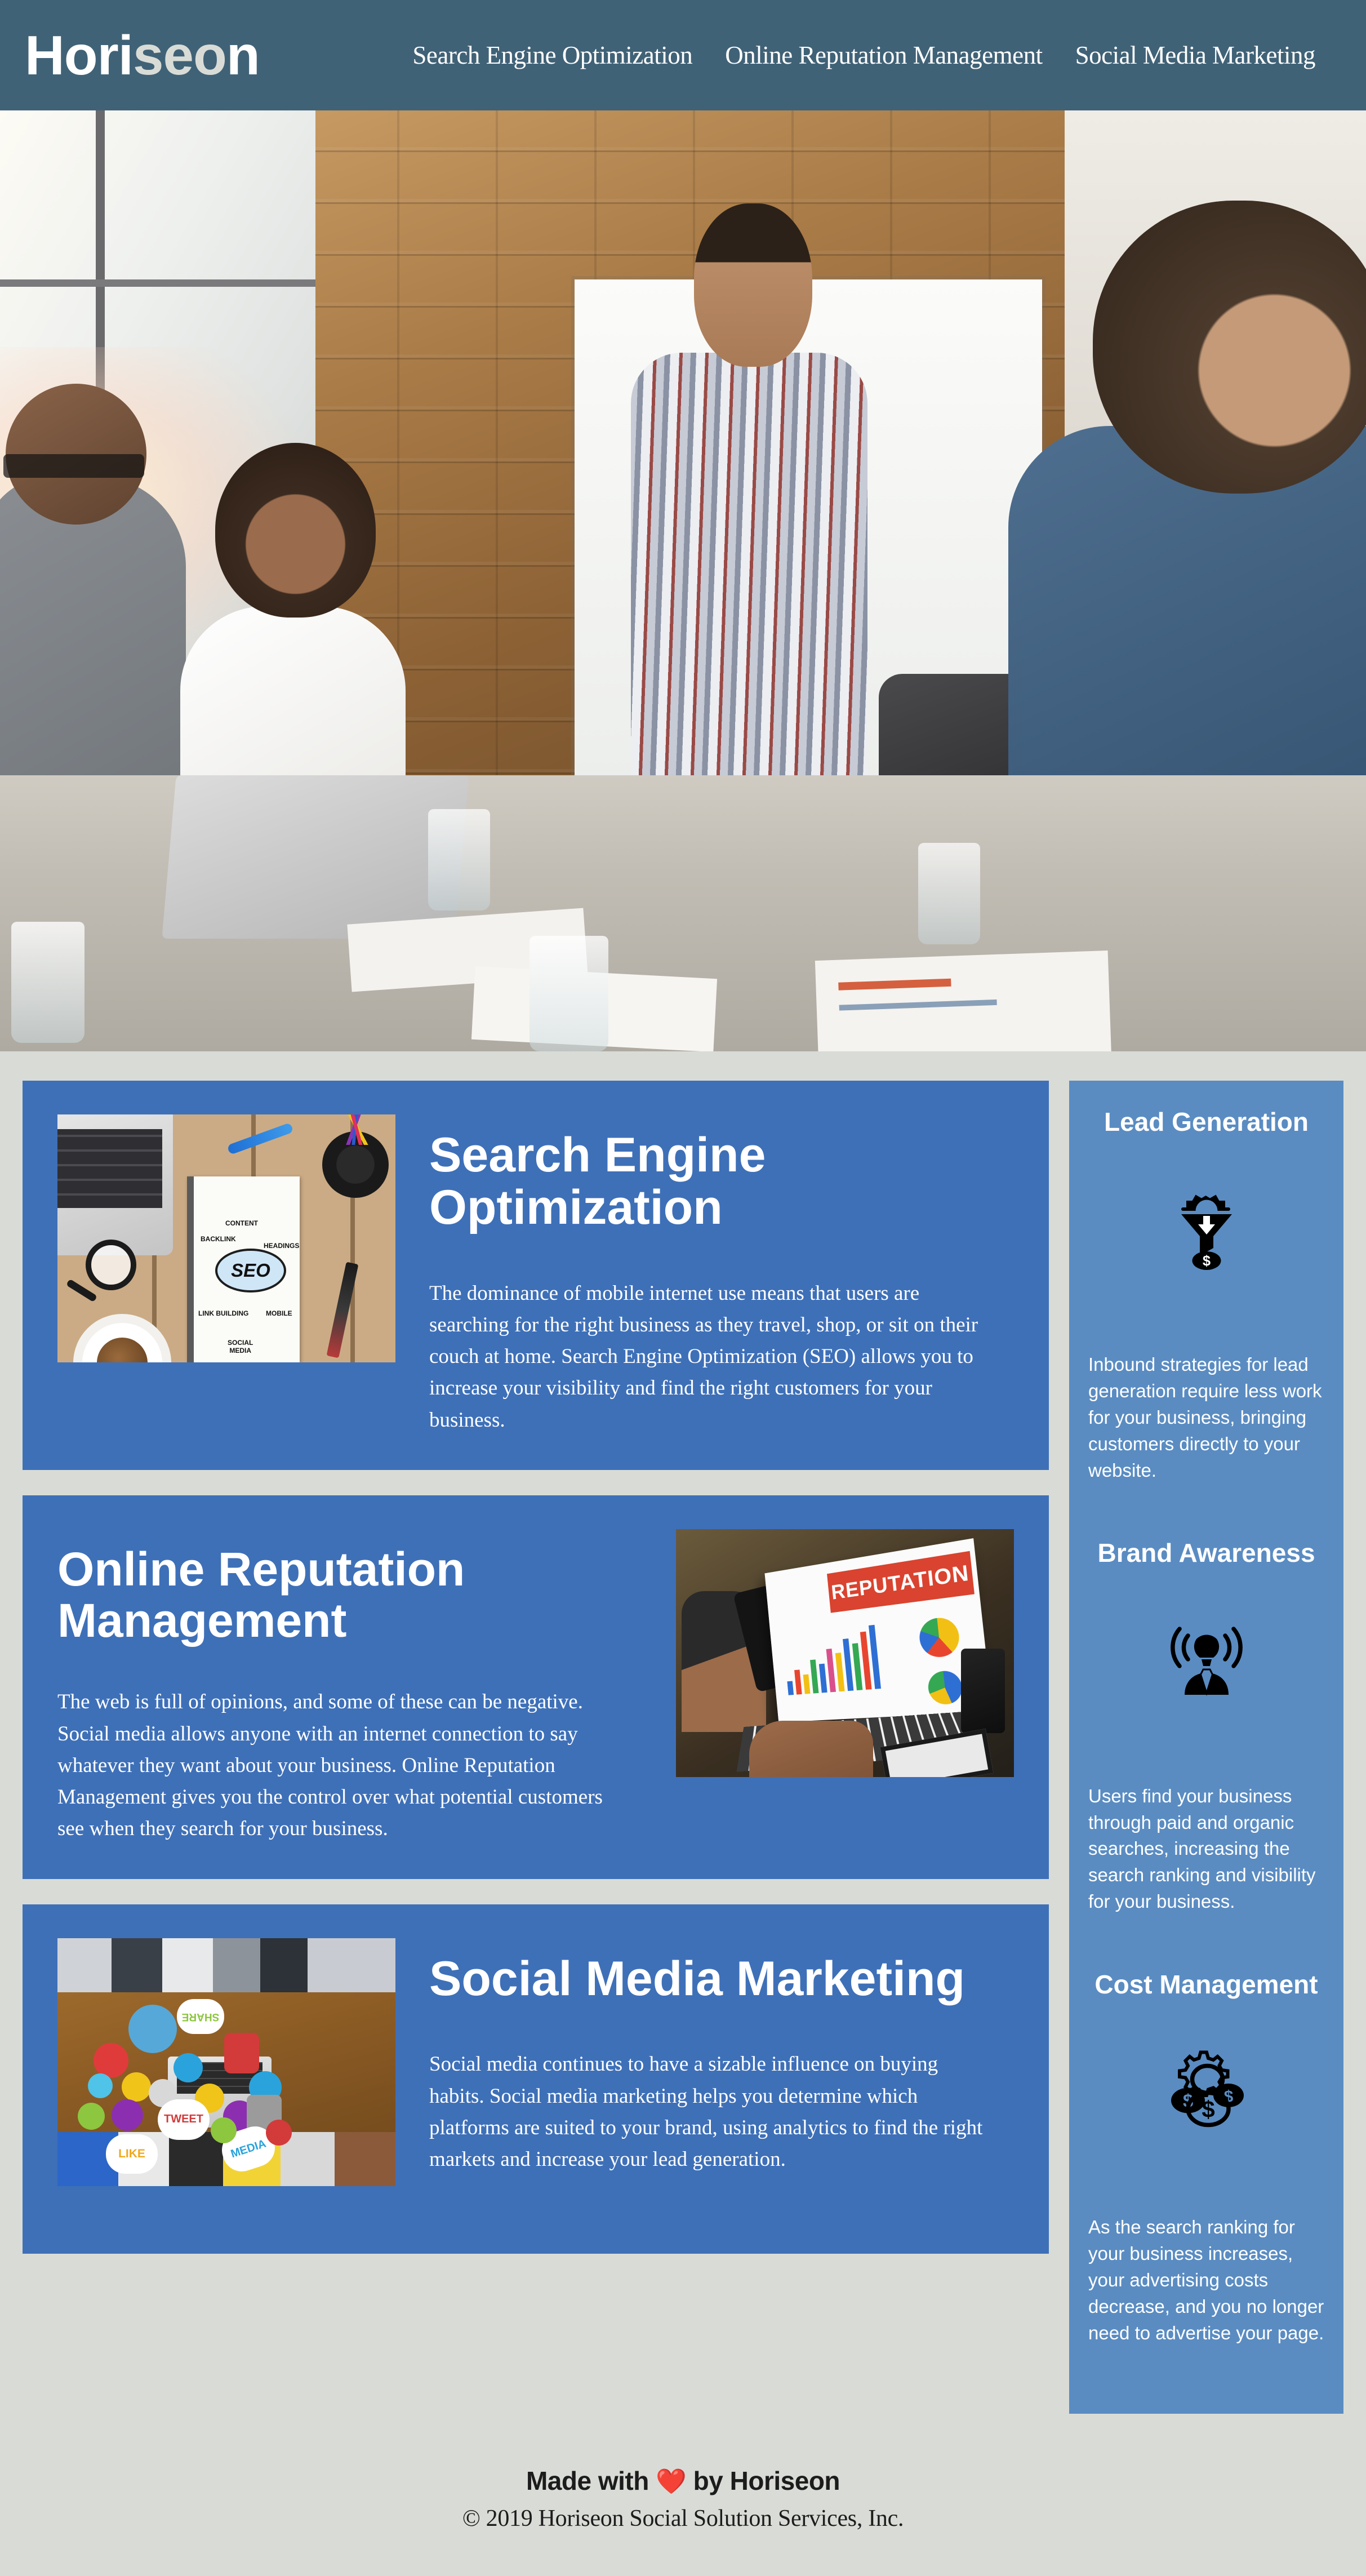  Describe the element at coordinates (1206, 1227) in the screenshot. I see `funnel-gear-dollar-icon: $` at that location.